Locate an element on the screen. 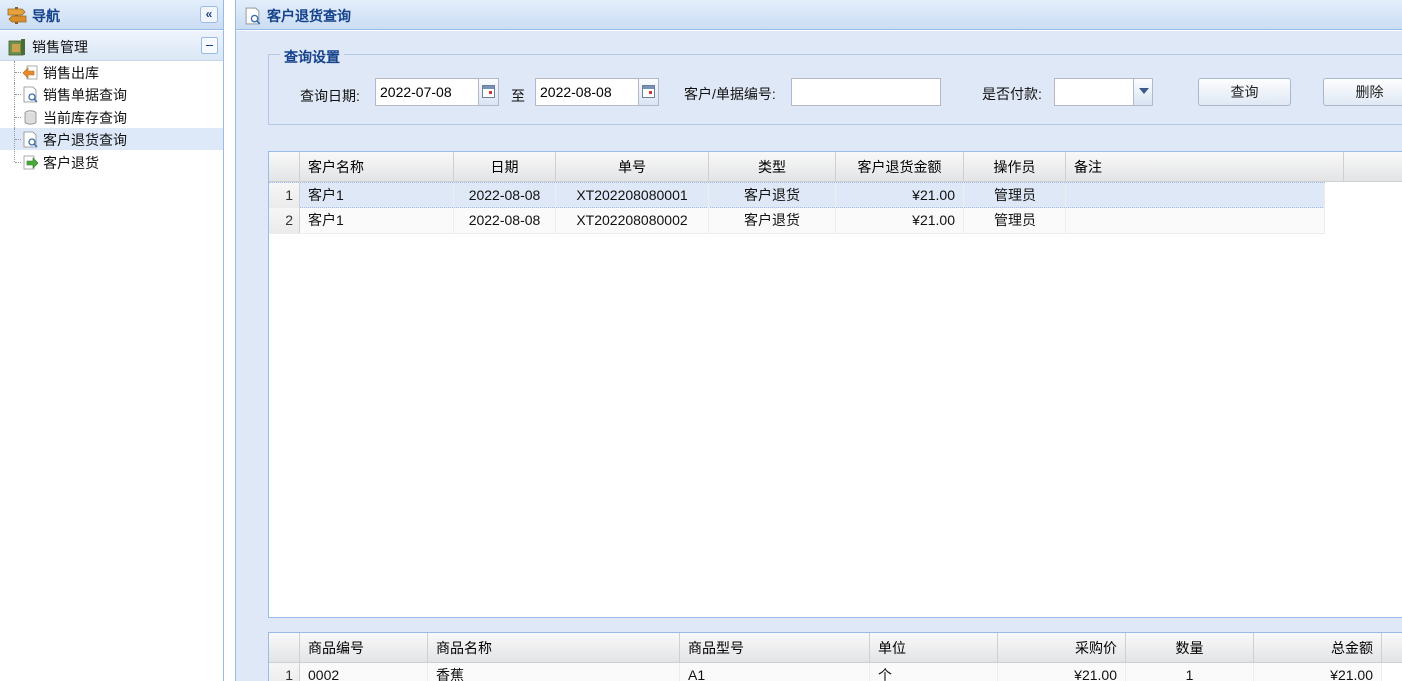  row-number: 2 is located at coordinates (284, 220).